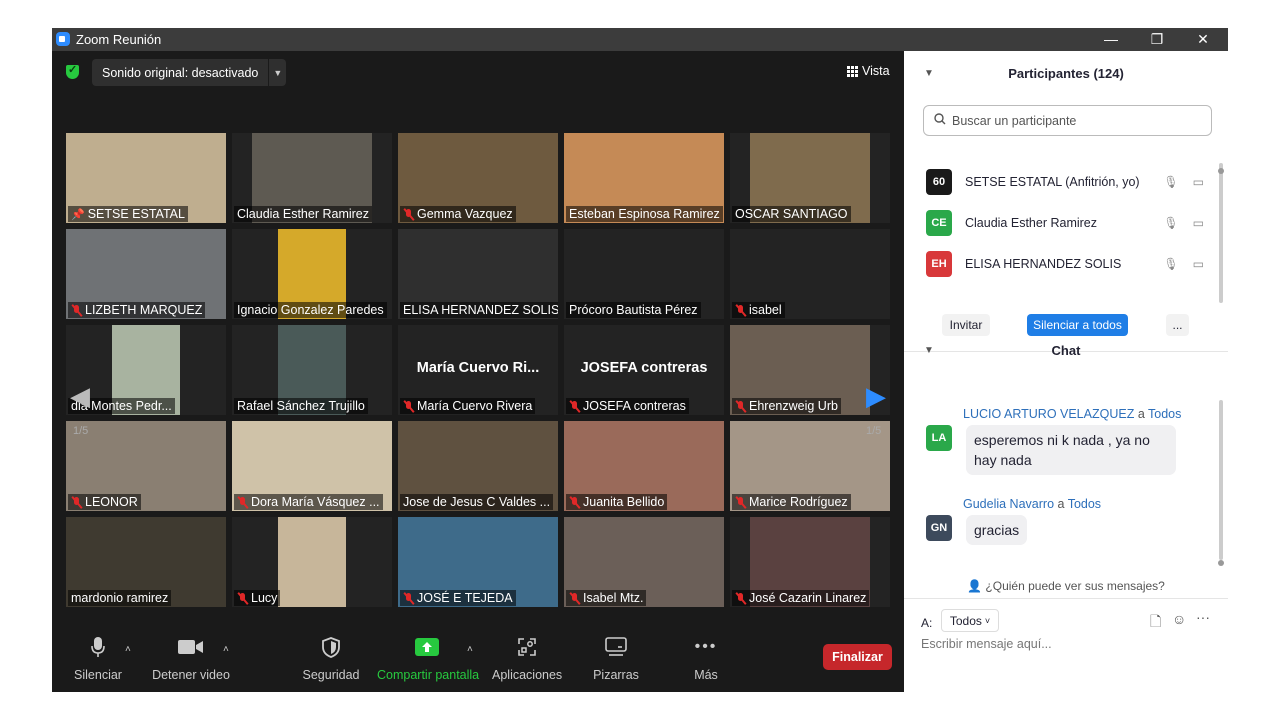 This screenshot has height=720, width=1280. What do you see at coordinates (1155, 623) in the screenshot?
I see `file-icon: 🗋` at bounding box center [1155, 623].